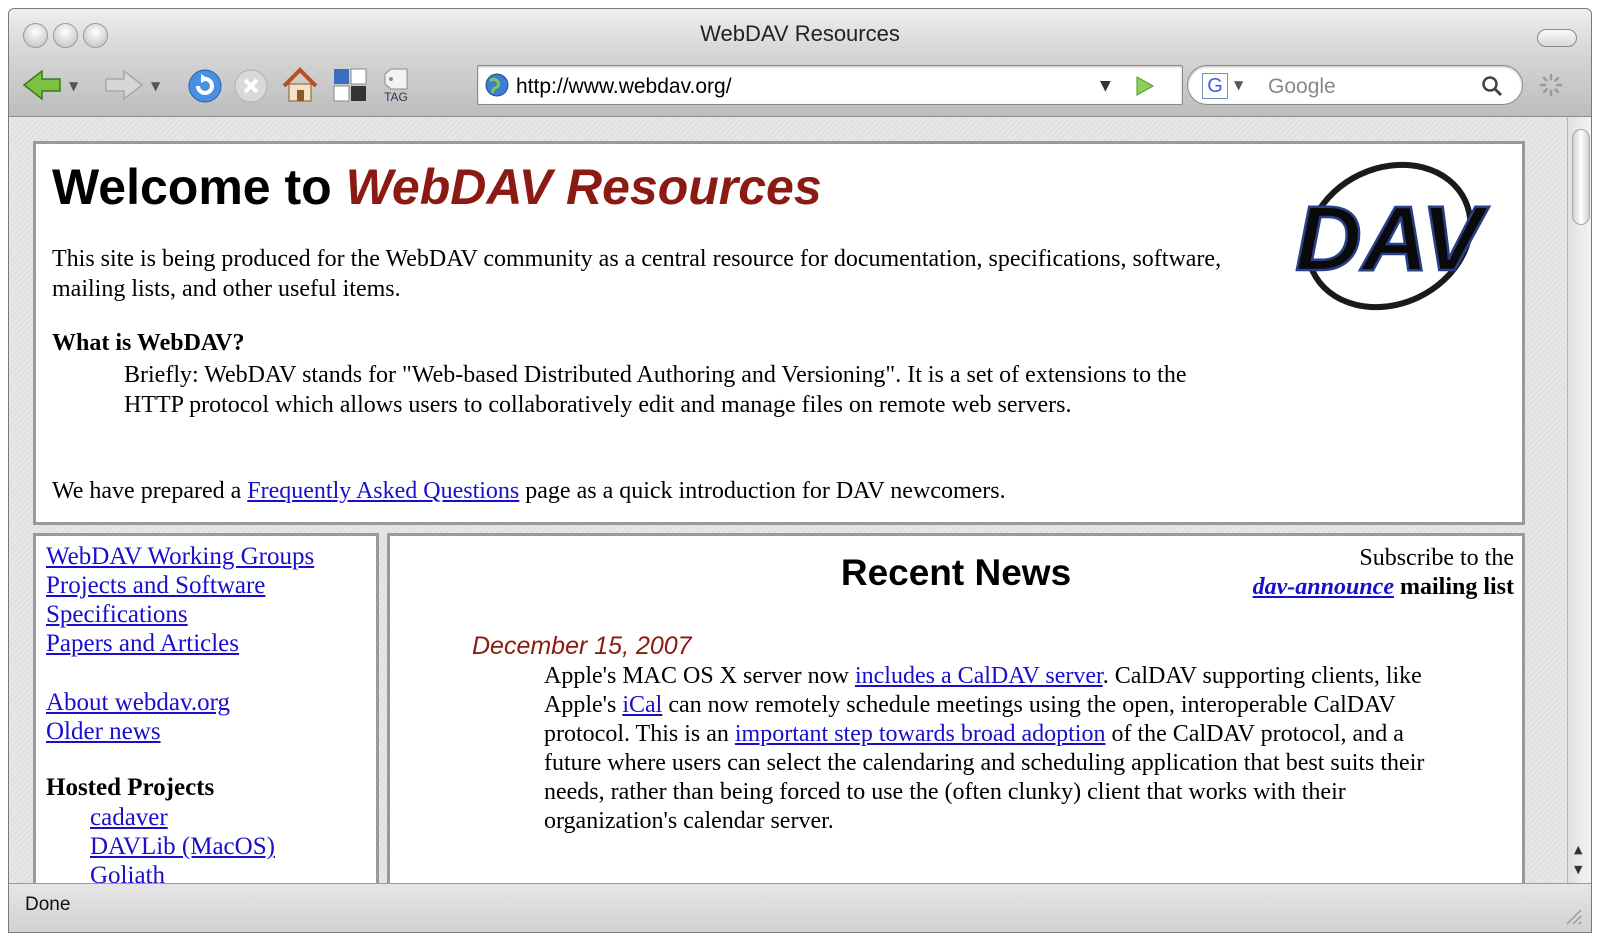  Describe the element at coordinates (129, 817) in the screenshot. I see `hosted-link-cadaver: cadaver` at that location.